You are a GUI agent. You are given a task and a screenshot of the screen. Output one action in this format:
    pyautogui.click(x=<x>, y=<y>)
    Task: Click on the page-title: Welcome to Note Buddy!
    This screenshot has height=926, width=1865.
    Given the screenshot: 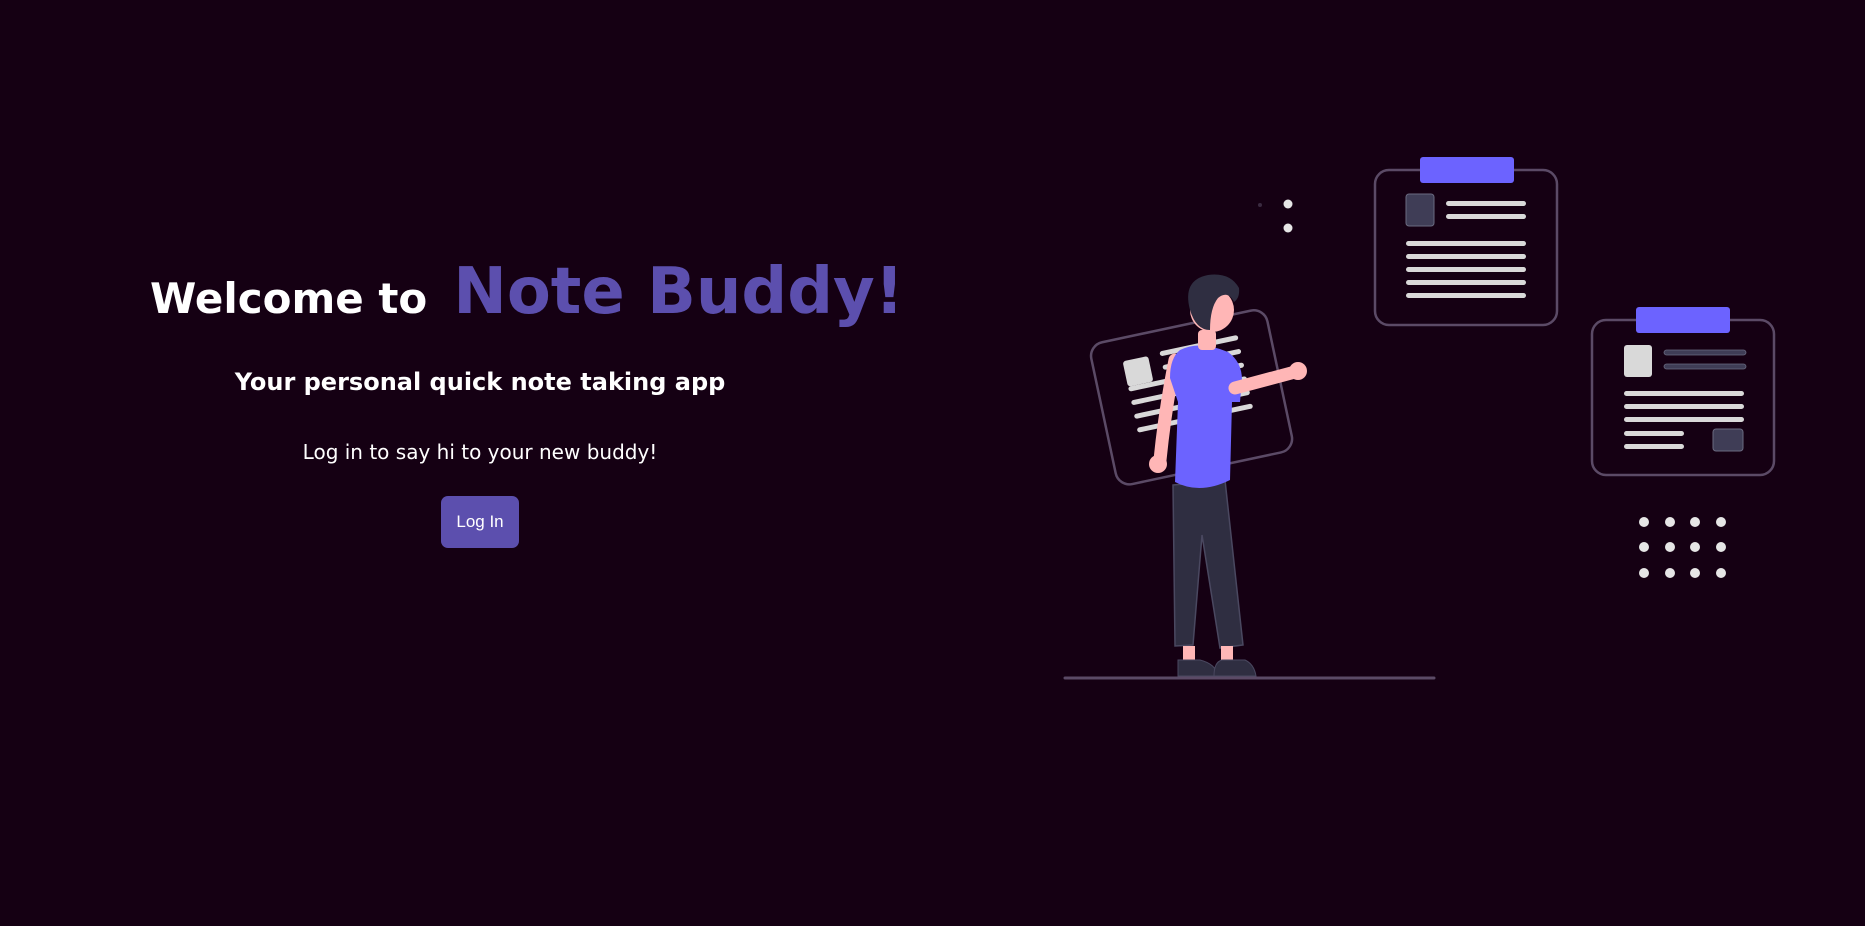 What is the action you would take?
    pyautogui.click(x=527, y=292)
    